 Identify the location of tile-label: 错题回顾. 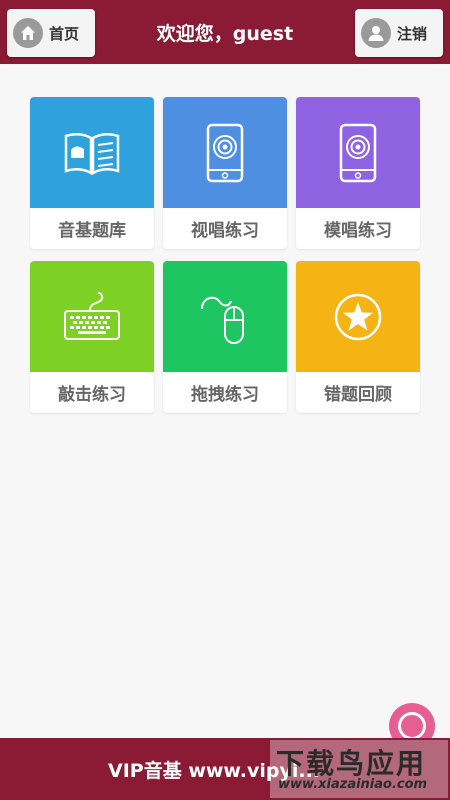
(358, 395).